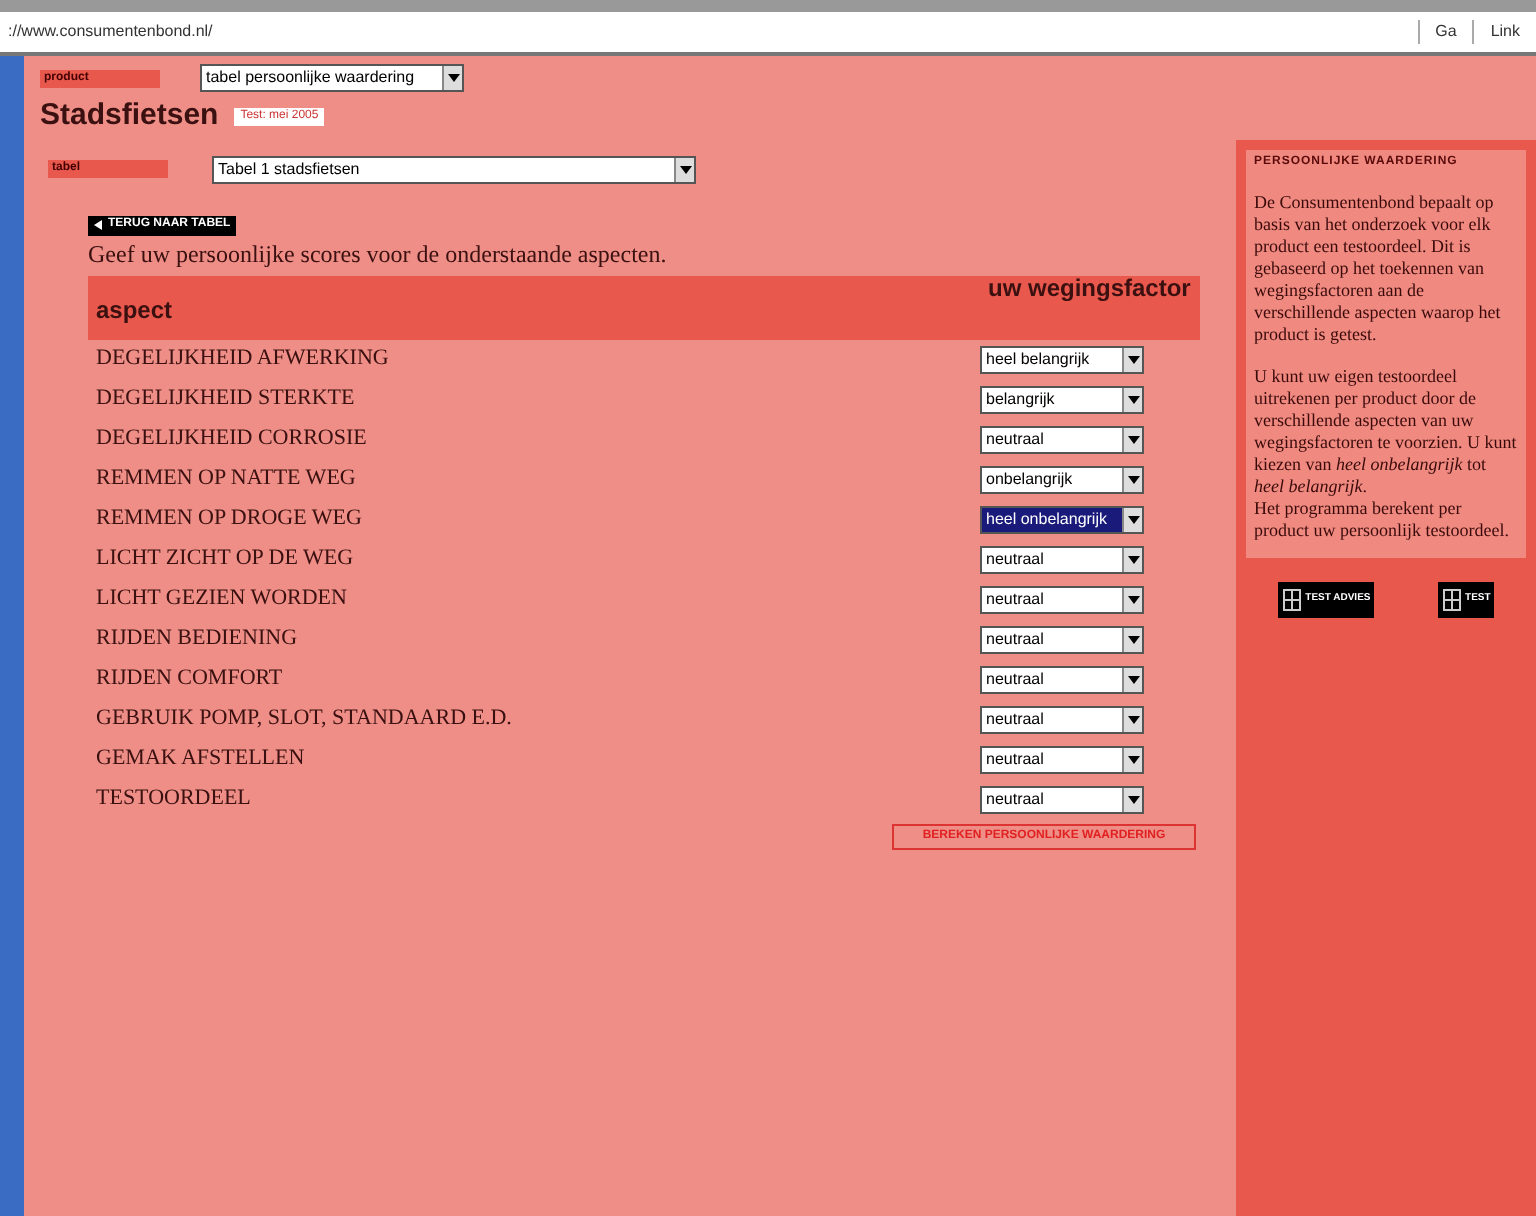 This screenshot has height=1216, width=1536. I want to click on page-title: Stadsfietsen, so click(129, 116).